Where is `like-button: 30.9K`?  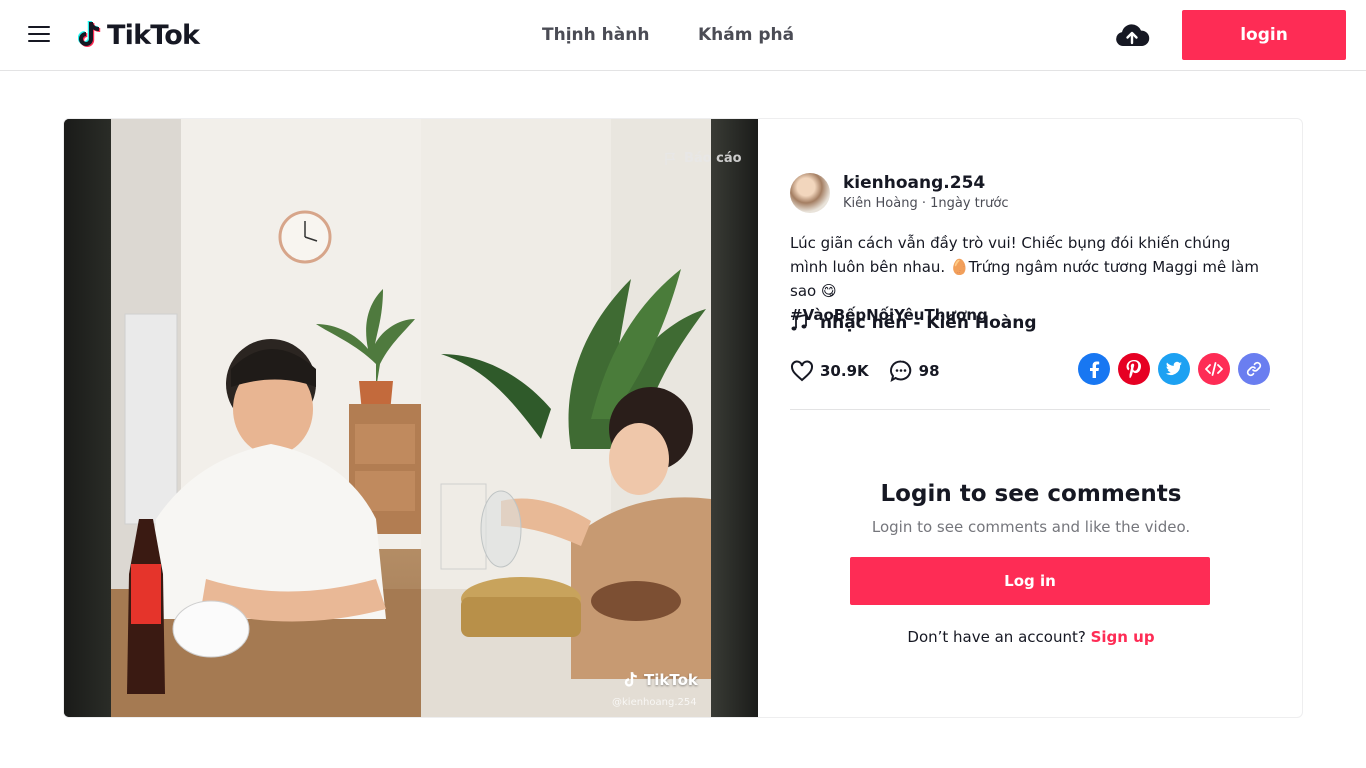 like-button: 30.9K is located at coordinates (829, 371).